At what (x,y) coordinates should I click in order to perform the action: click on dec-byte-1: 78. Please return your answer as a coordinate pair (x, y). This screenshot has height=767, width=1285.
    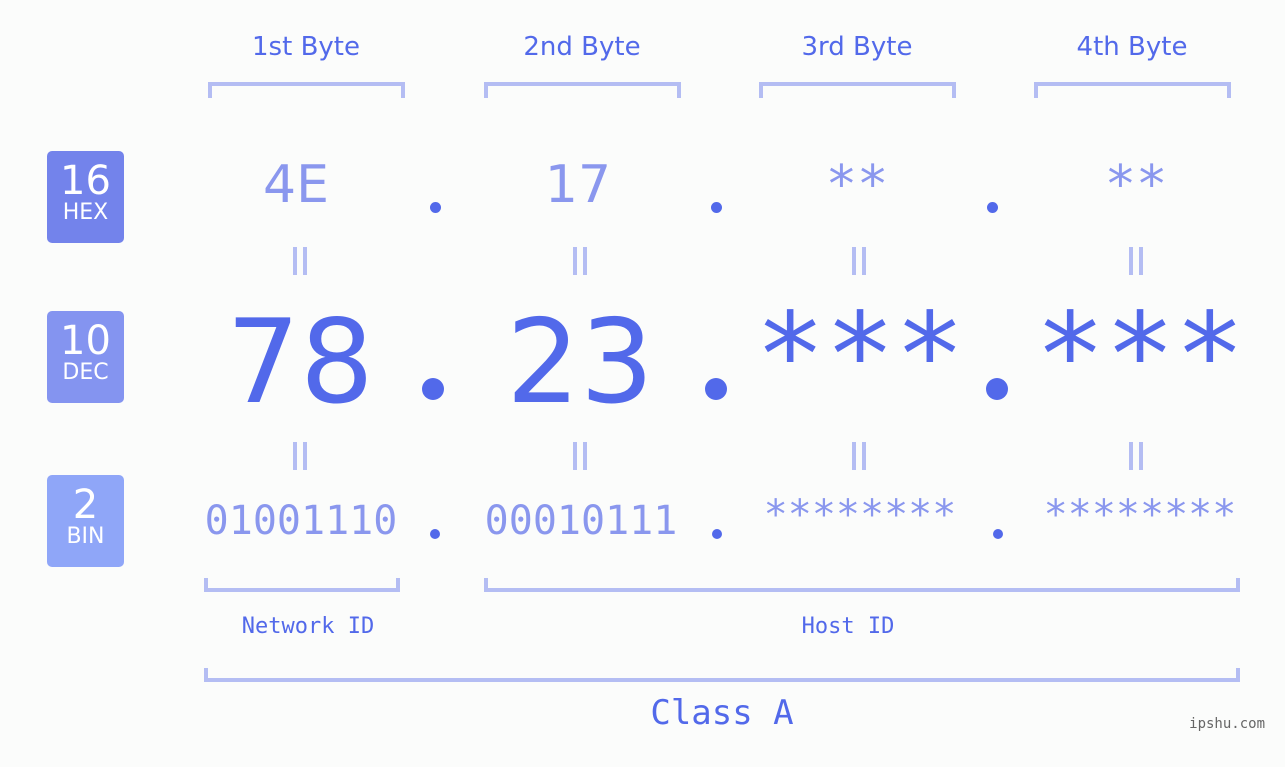
    Looking at the image, I should click on (300, 362).